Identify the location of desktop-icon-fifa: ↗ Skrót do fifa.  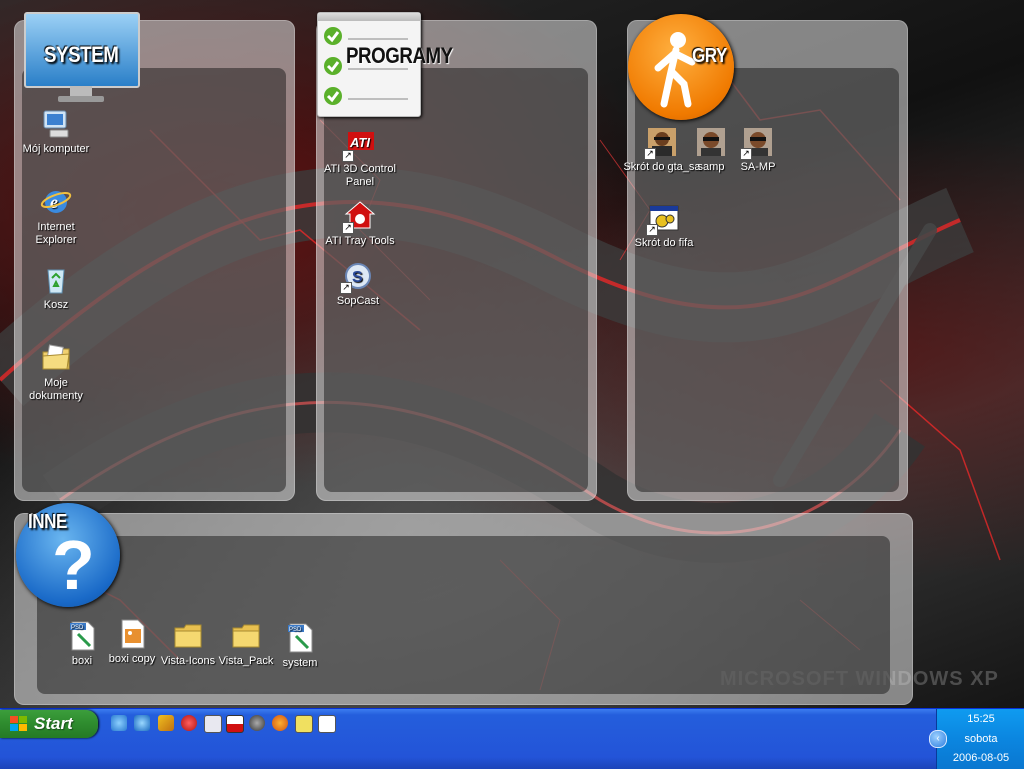
(664, 226).